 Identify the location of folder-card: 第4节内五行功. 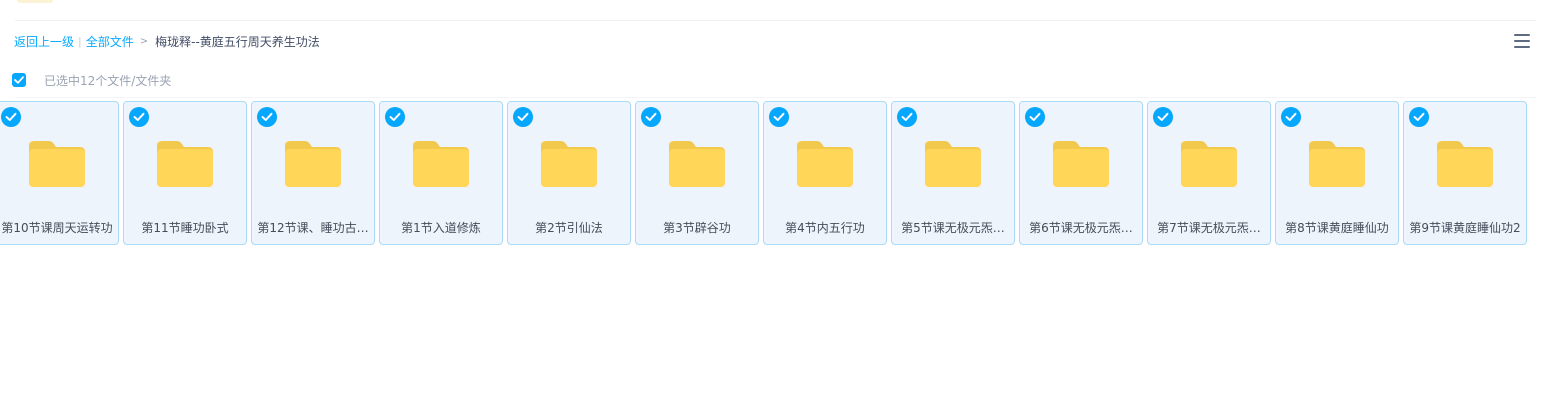
(825, 173).